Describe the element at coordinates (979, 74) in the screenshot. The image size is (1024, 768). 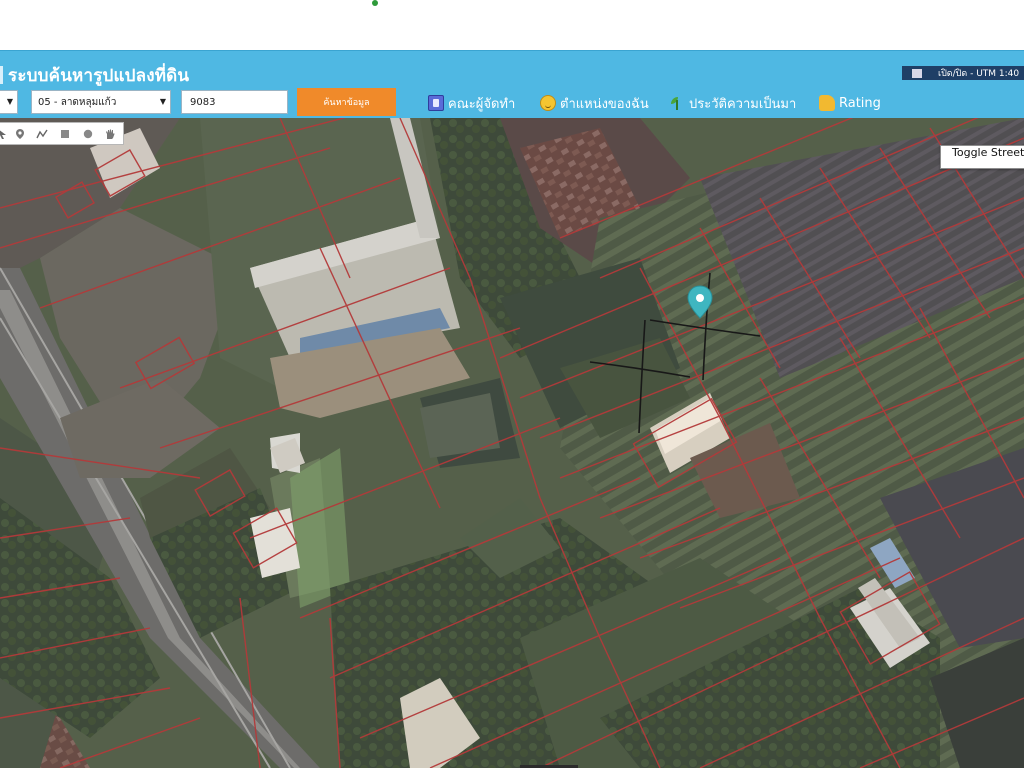
I see `utm-toggle-label: เปิด/ปิด - UTM 1:40` at that location.